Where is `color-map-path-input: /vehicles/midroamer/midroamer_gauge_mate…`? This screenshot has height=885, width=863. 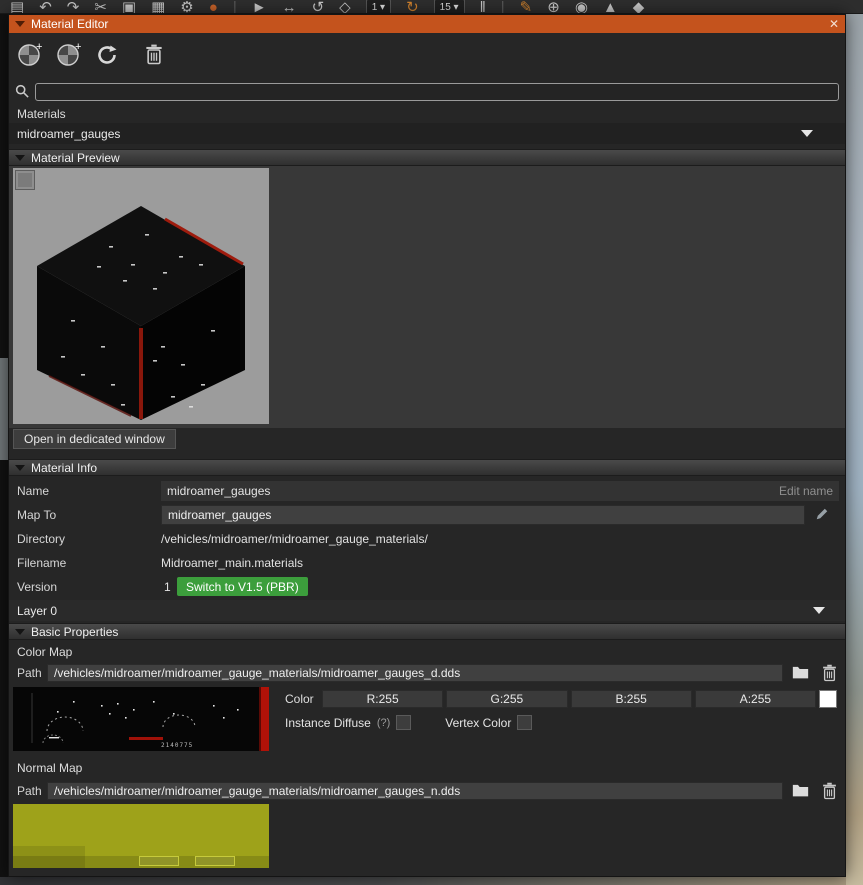 color-map-path-input: /vehicles/midroamer/midroamer_gauge_mate… is located at coordinates (415, 673).